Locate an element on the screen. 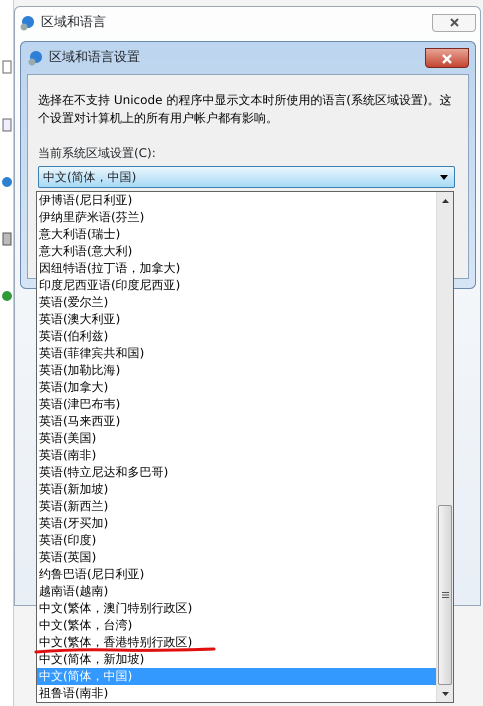 This screenshot has width=483, height=706. list-option: 英语(澳大利亚) is located at coordinates (236, 319).